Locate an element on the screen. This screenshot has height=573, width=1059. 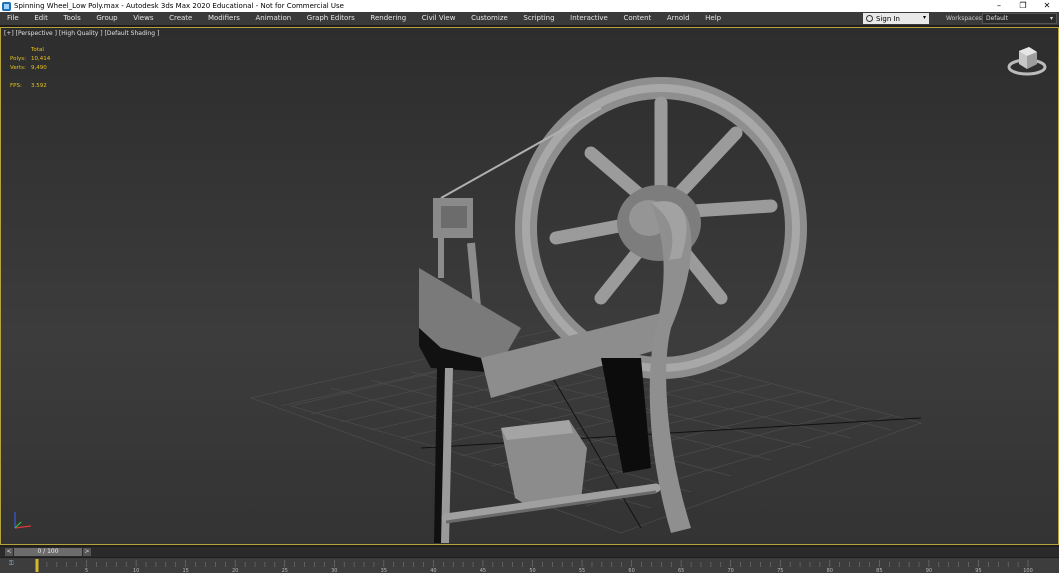
menu-views: Views is located at coordinates (143, 18).